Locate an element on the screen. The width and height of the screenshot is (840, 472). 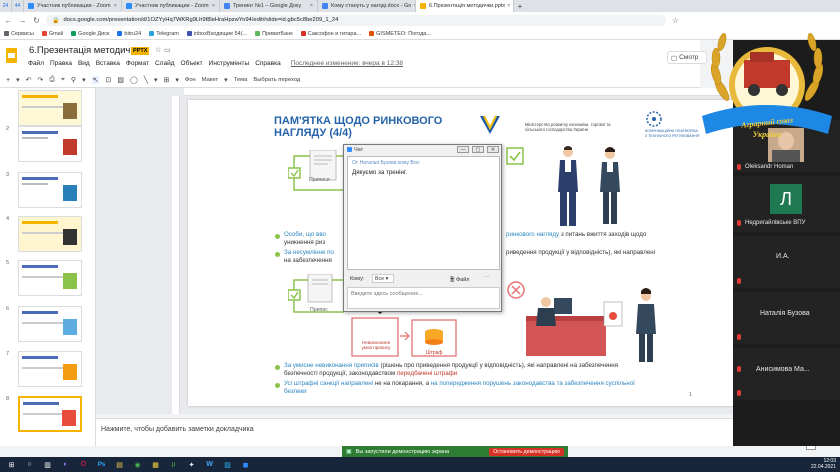
bookmark-item: Сервисы is located at coordinates (19, 34).